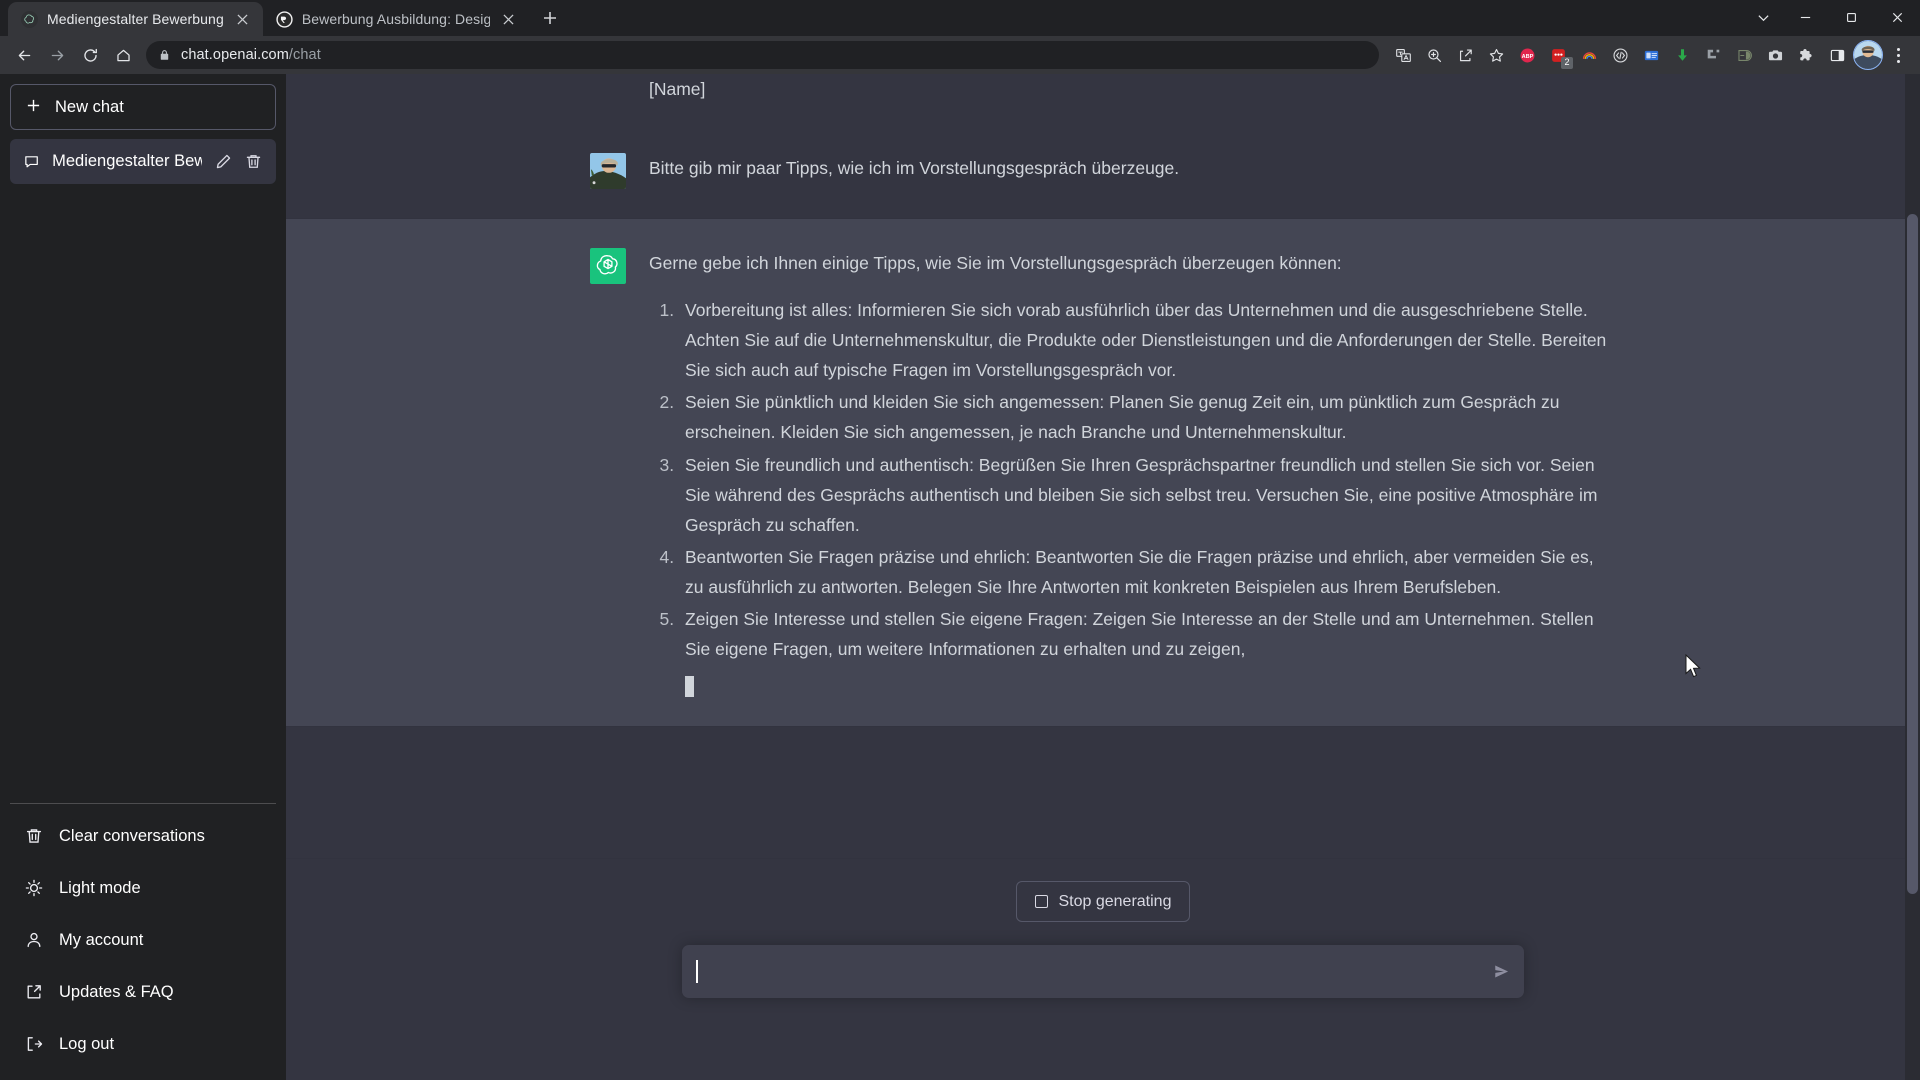 The image size is (1920, 1080). Describe the element at coordinates (608, 266) in the screenshot. I see `openai-logo-avatar` at that location.